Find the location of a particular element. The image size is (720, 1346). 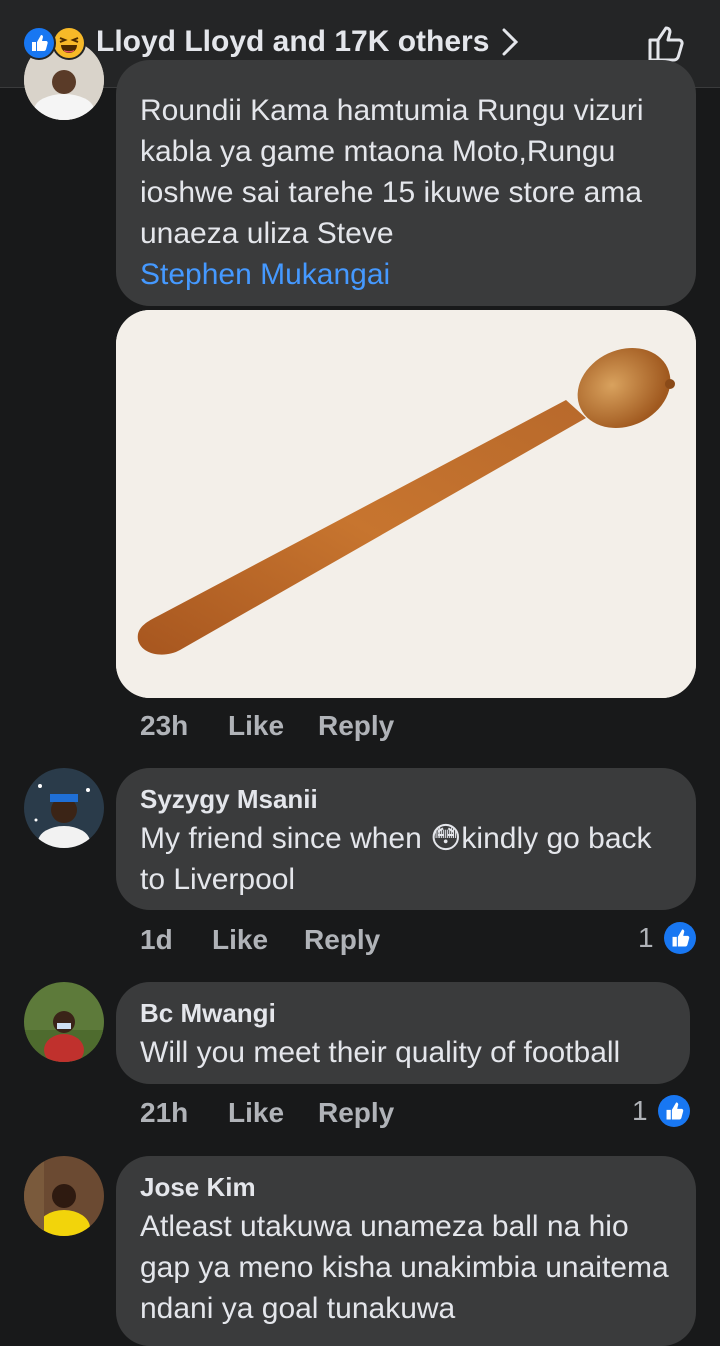

comment-text: Will you meet their quality of football is located at coordinates (380, 1052).